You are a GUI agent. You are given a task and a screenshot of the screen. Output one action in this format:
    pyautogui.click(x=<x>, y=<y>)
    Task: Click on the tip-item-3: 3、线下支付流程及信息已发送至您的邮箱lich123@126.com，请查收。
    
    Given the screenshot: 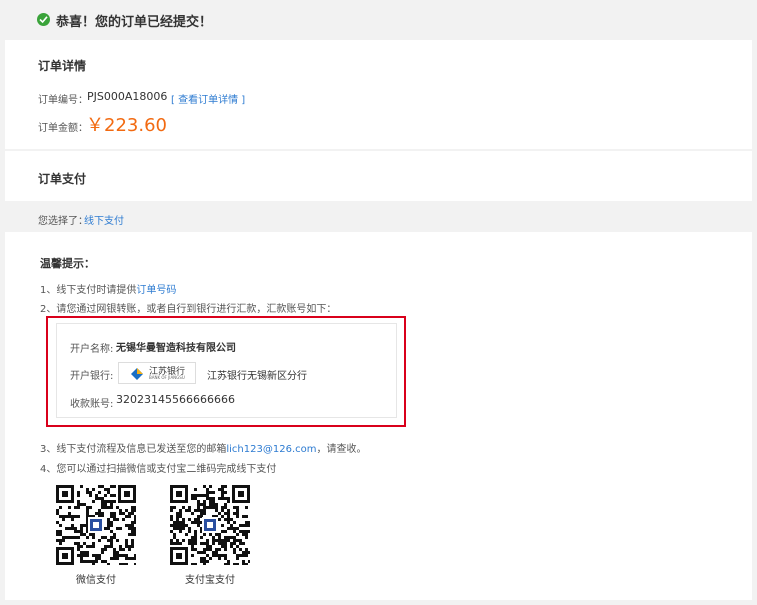 What is the action you would take?
    pyautogui.click(x=203, y=447)
    